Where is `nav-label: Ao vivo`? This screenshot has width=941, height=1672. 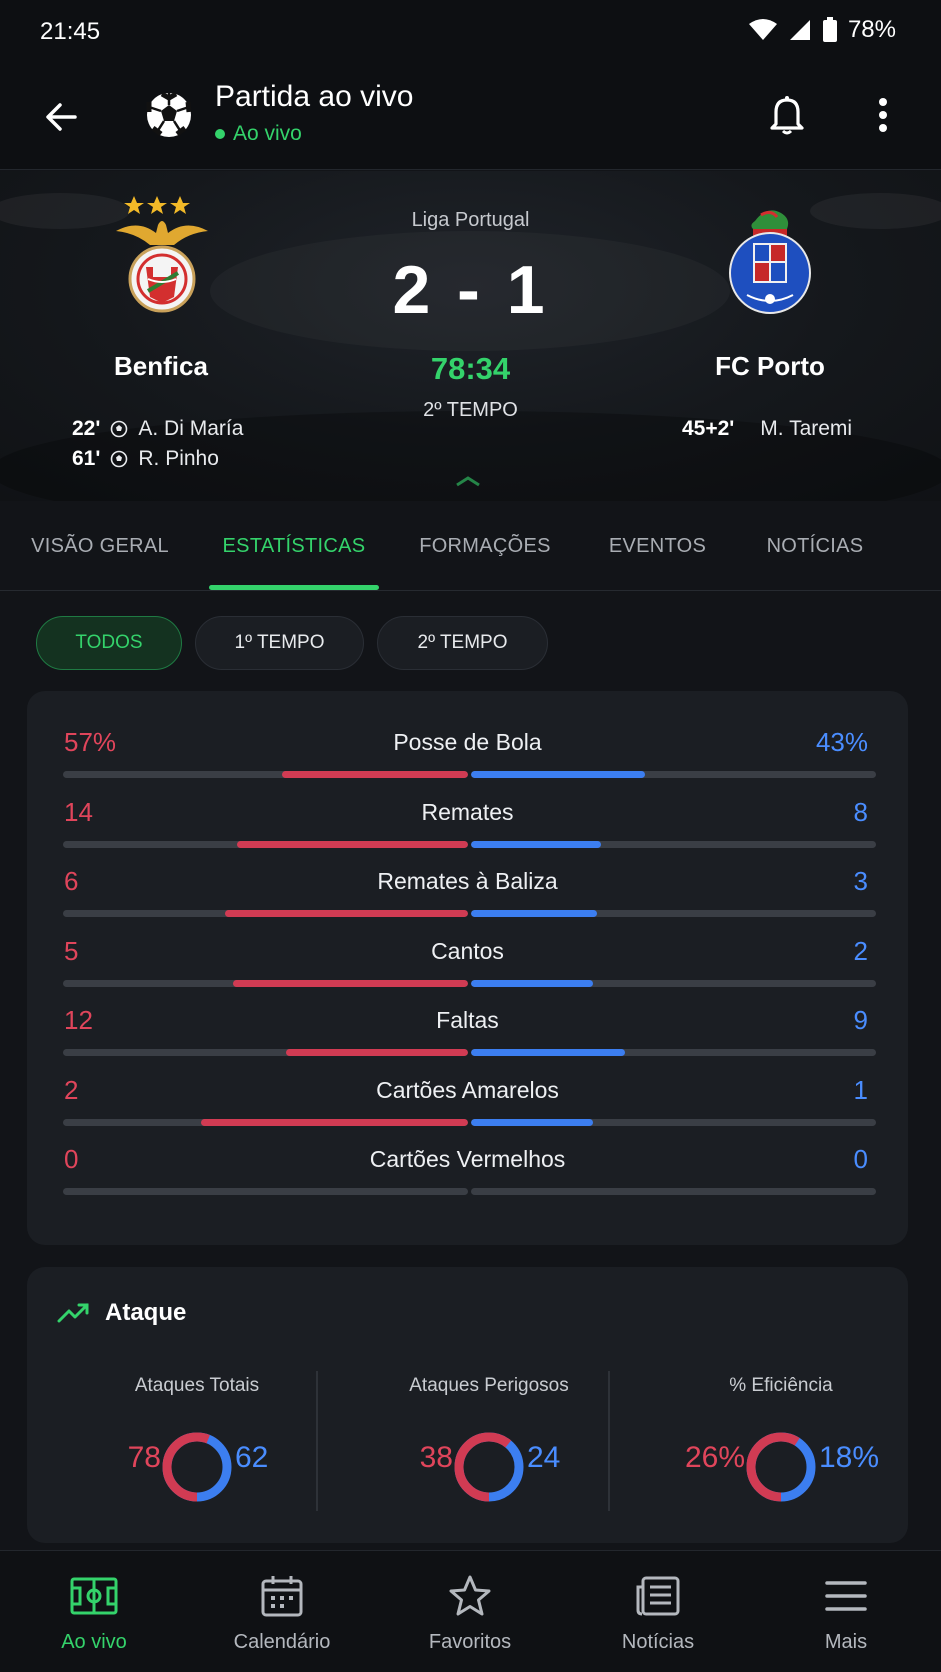 nav-label: Ao vivo is located at coordinates (94, 1642).